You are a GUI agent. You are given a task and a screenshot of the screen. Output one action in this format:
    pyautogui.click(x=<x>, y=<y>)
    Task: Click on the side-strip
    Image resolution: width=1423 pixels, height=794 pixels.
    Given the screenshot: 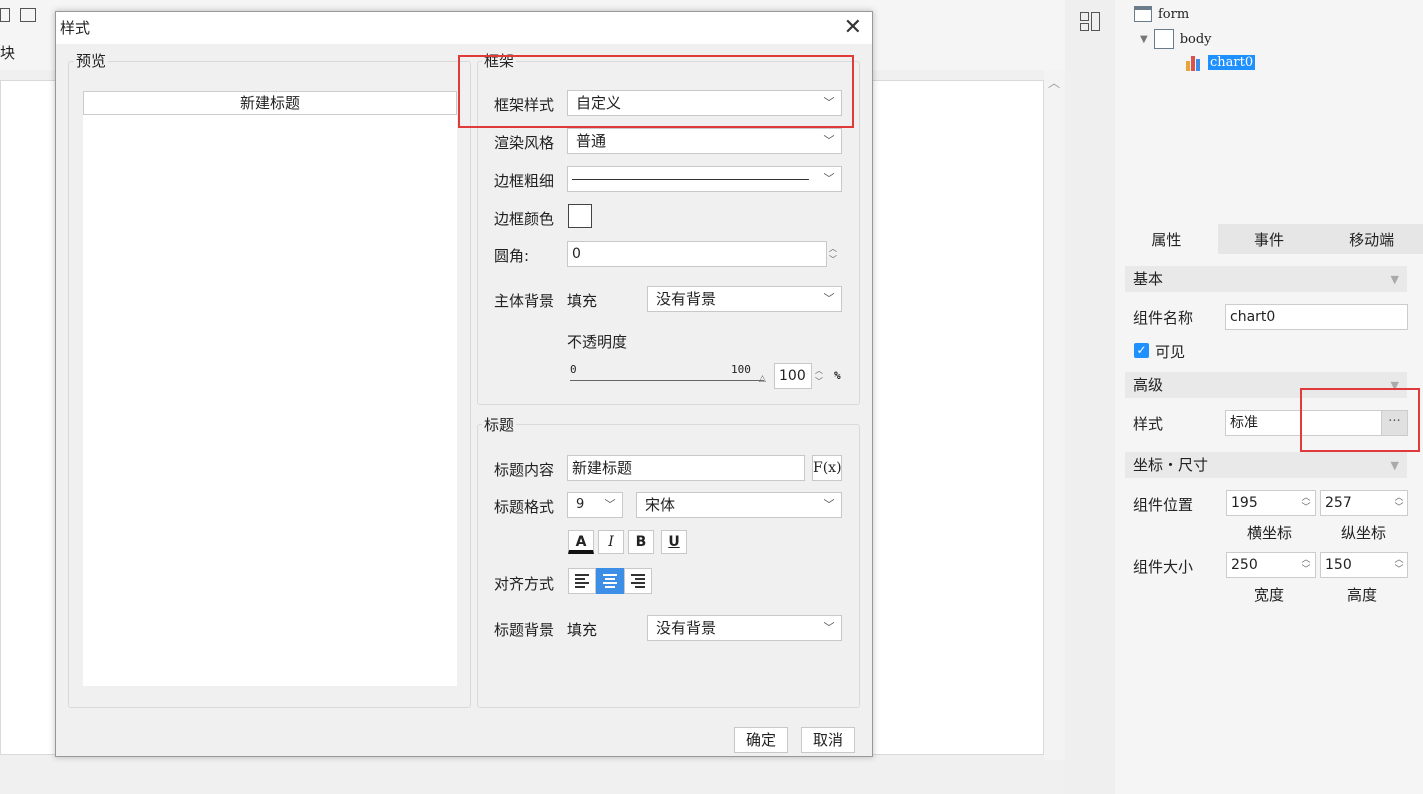 What is the action you would take?
    pyautogui.click(x=1090, y=397)
    